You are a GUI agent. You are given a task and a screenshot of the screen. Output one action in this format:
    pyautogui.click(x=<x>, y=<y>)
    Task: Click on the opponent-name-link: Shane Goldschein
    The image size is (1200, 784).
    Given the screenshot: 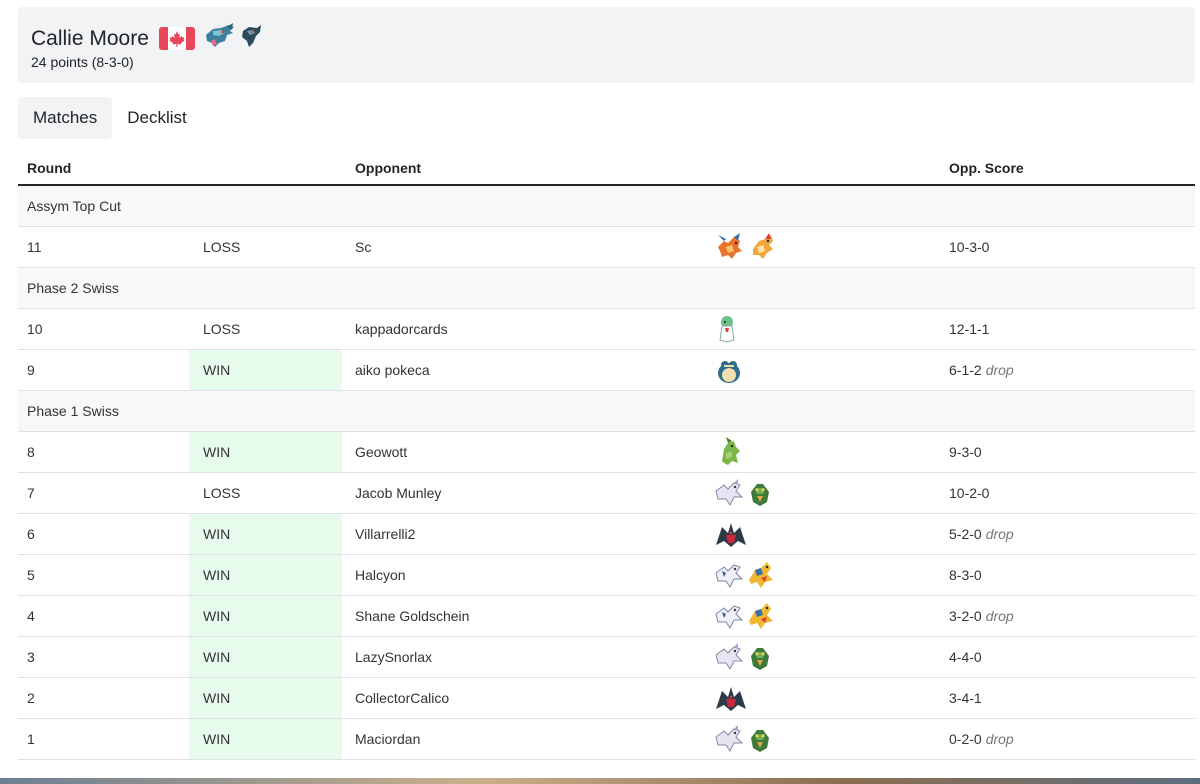 What is the action you would take?
    pyautogui.click(x=523, y=616)
    